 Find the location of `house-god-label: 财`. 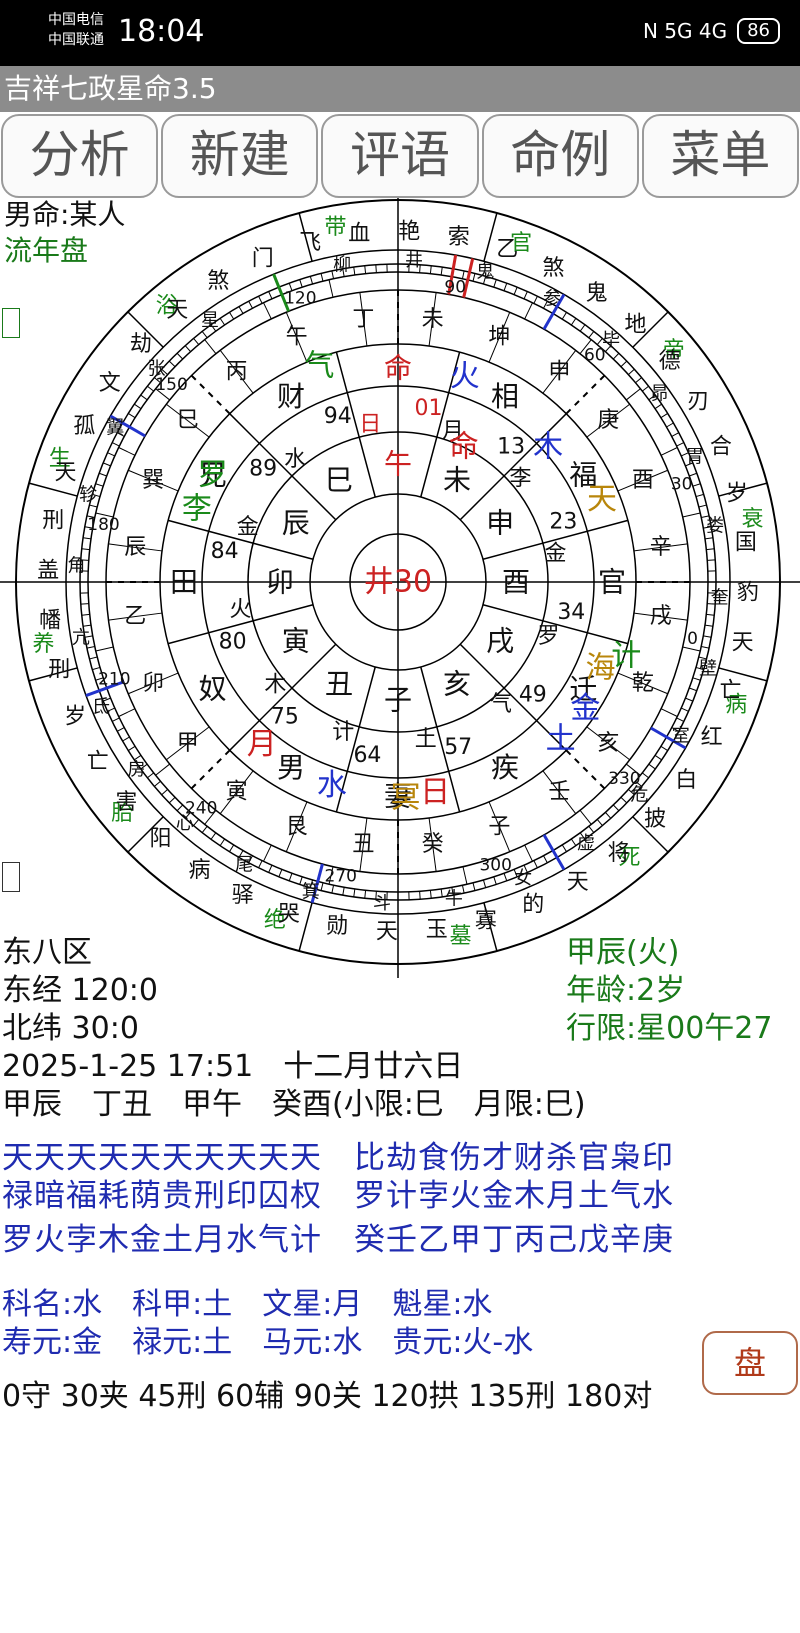

house-god-label: 财 is located at coordinates (291, 396).